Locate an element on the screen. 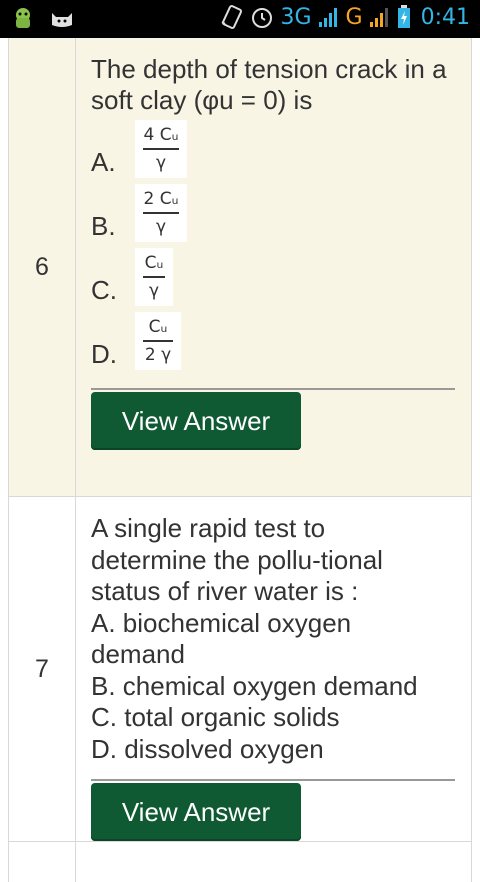  option-formula: Cᵤ 2 γ is located at coordinates (158, 341).